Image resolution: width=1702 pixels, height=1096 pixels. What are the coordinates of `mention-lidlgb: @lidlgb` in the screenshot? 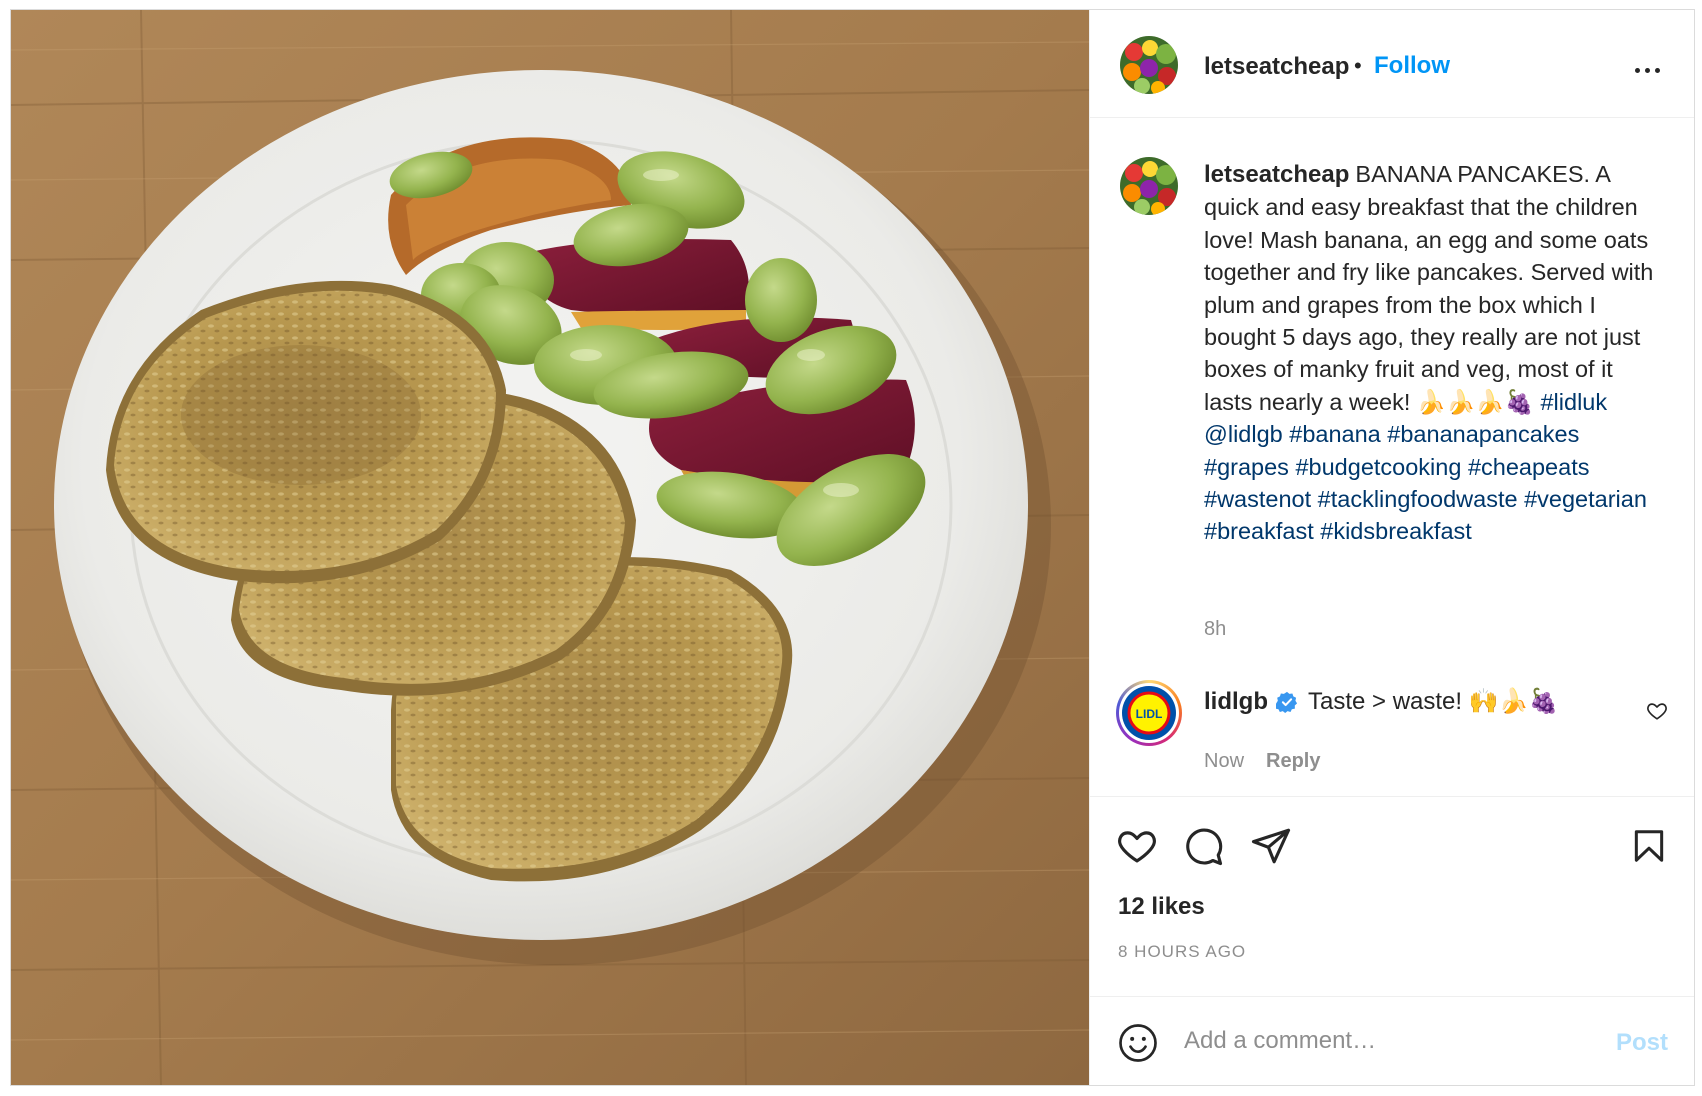 It's located at (1243, 434).